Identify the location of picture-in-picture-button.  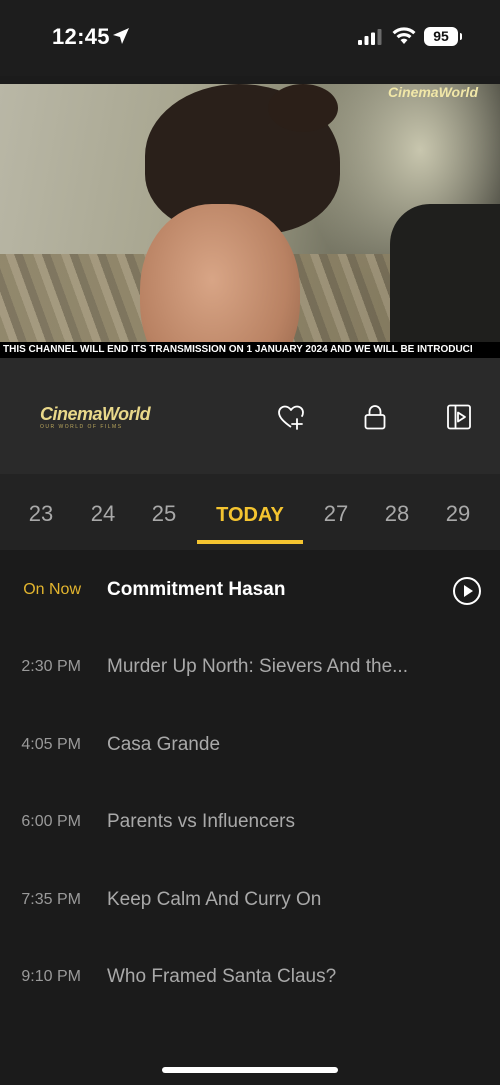
(459, 417).